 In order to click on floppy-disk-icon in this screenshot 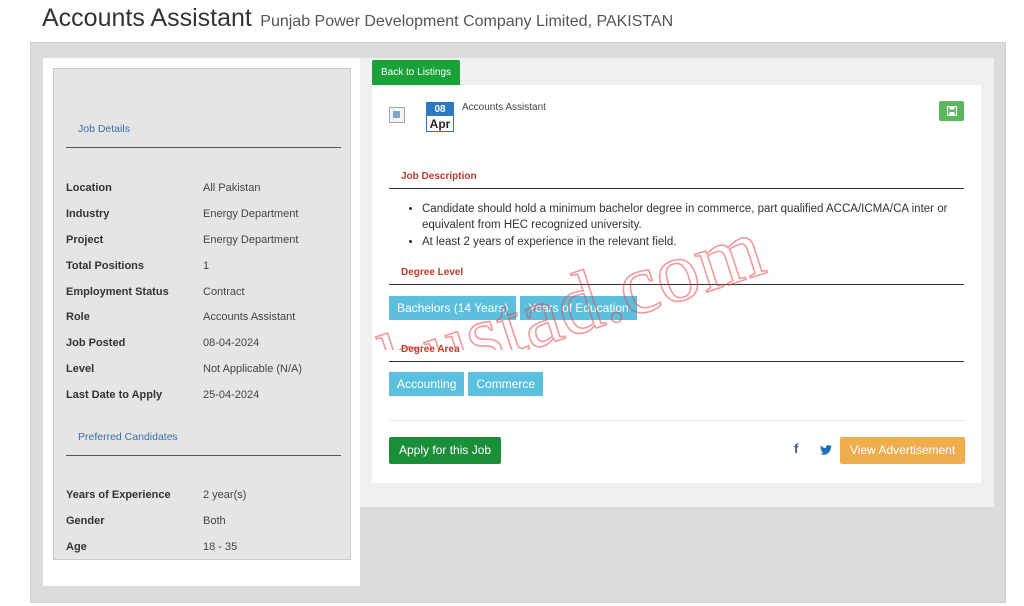, I will do `click(951, 111)`.